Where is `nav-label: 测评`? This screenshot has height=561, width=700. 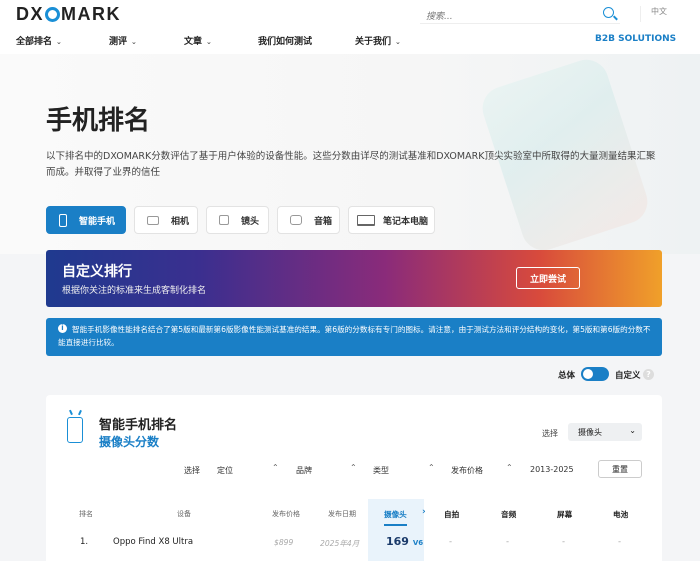 nav-label: 测评 is located at coordinates (118, 42).